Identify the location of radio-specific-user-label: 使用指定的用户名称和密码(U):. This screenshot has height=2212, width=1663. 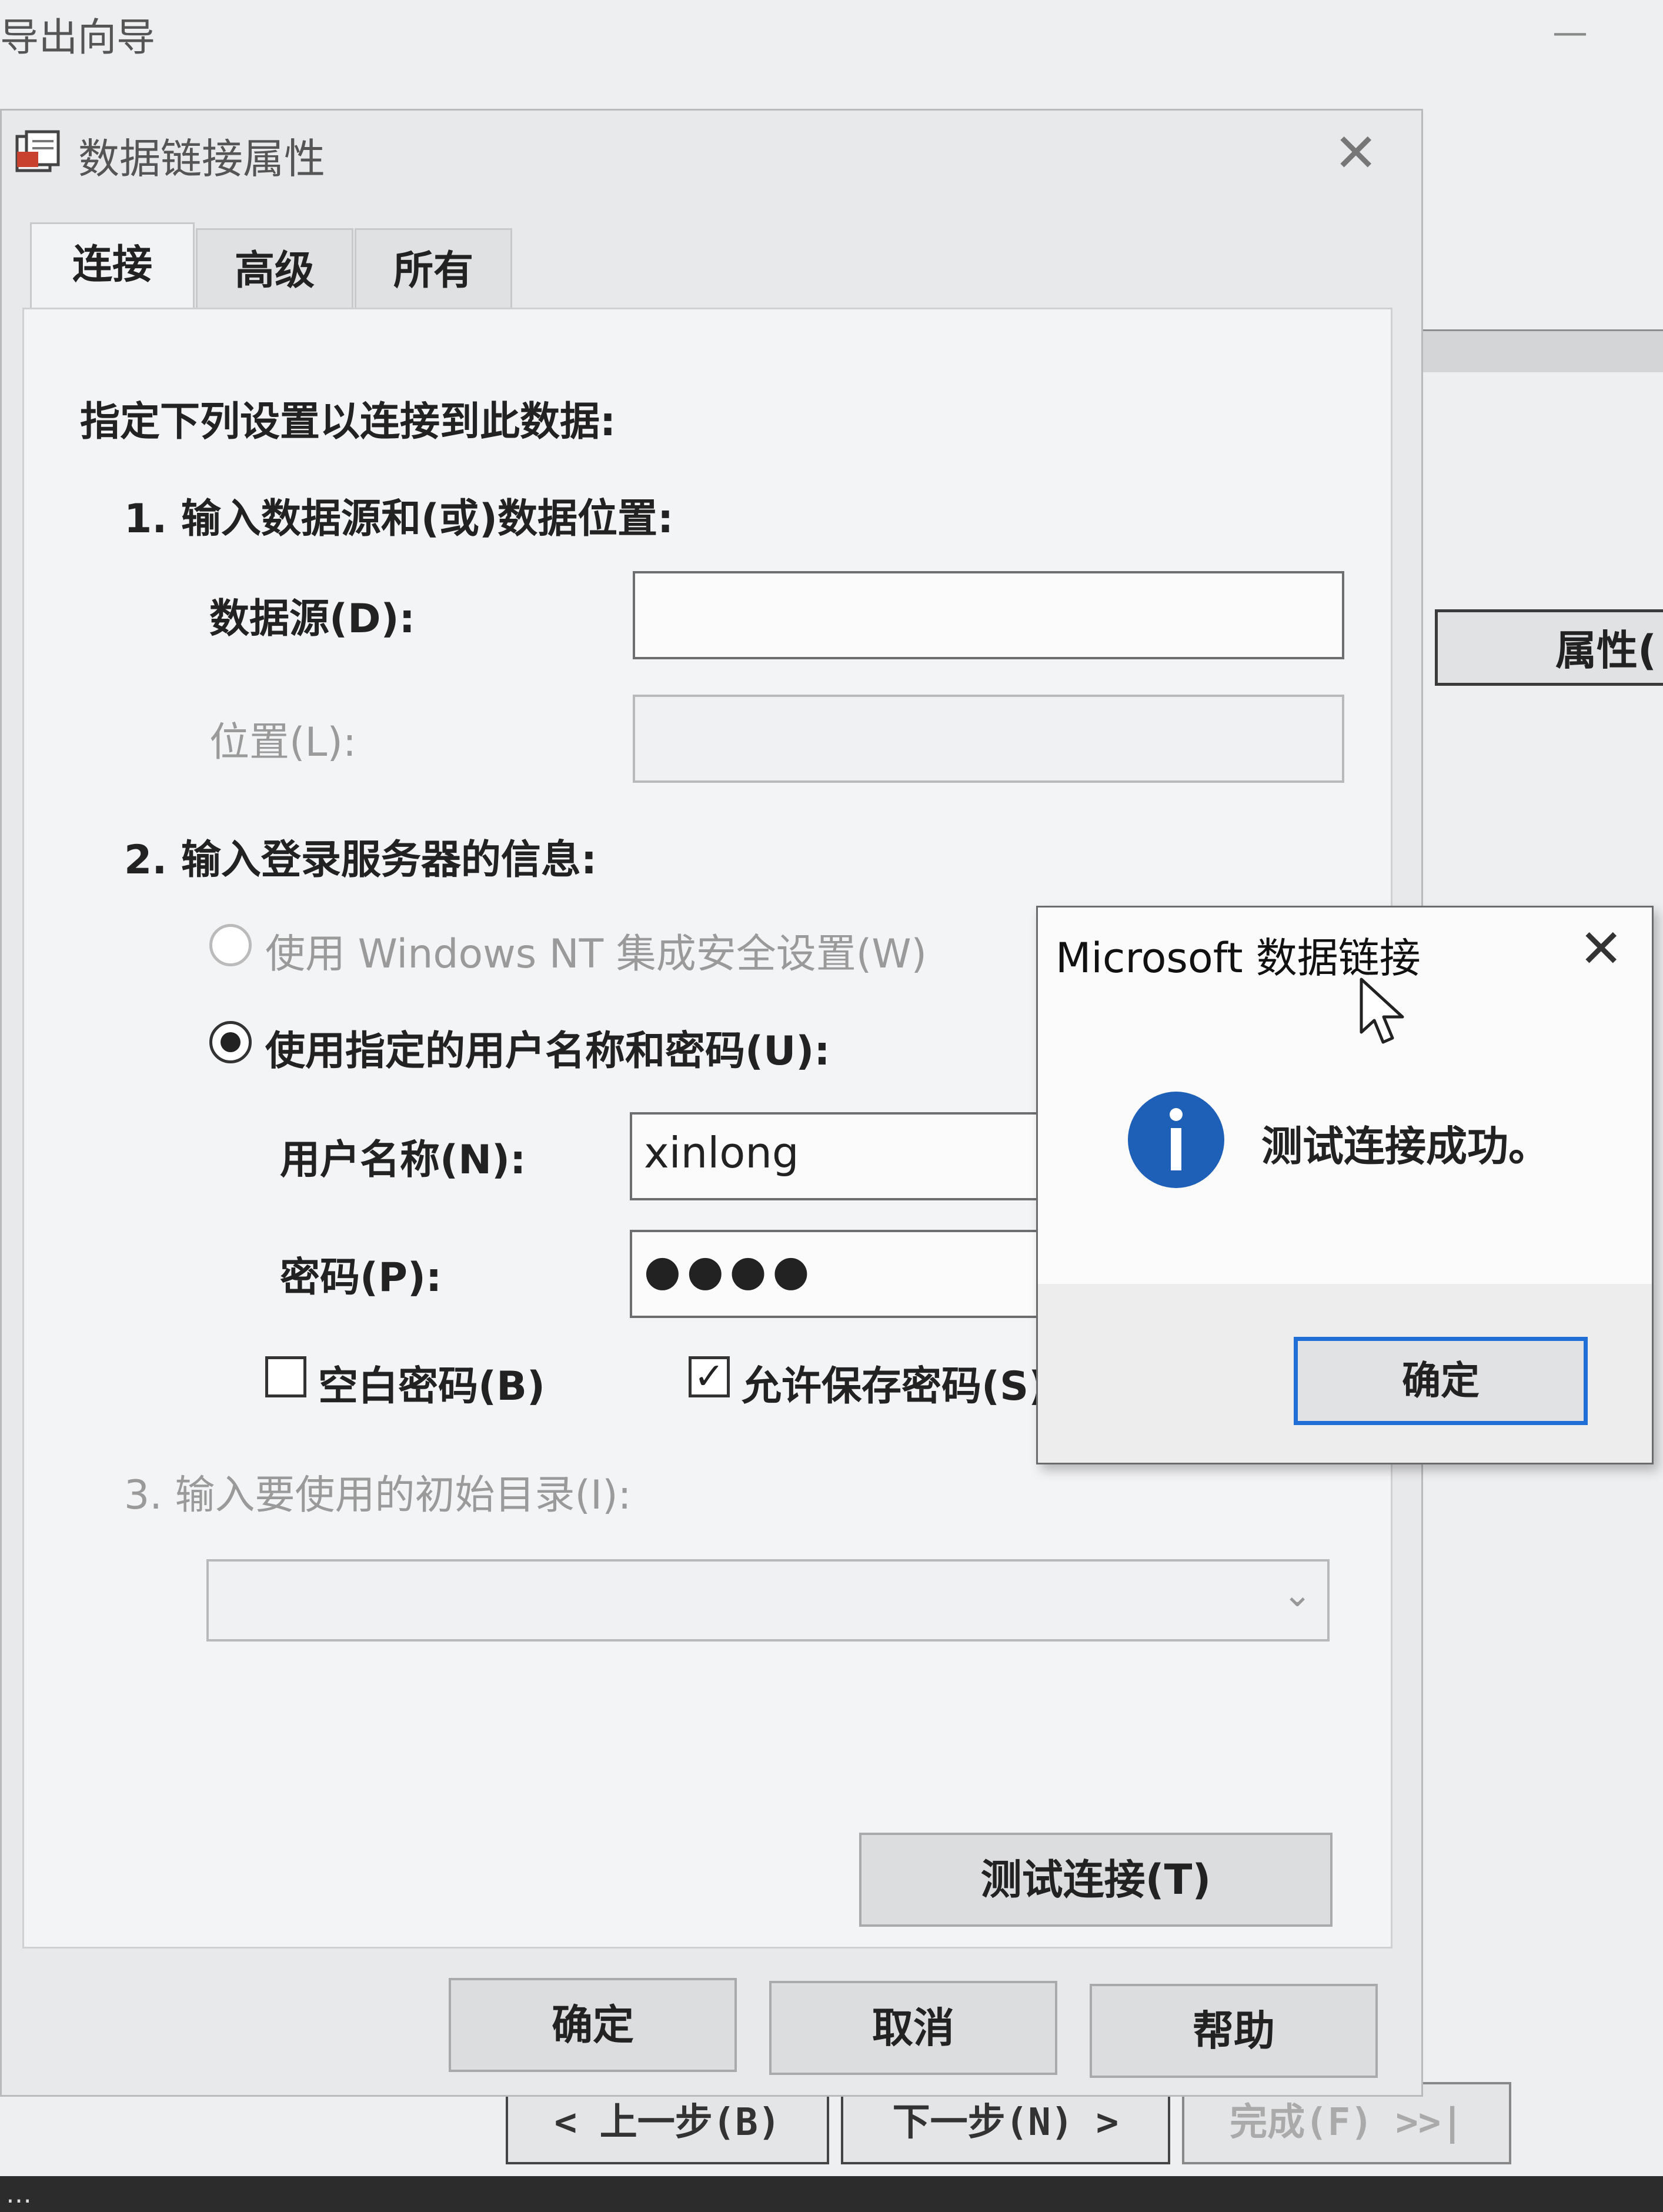
(547, 1051).